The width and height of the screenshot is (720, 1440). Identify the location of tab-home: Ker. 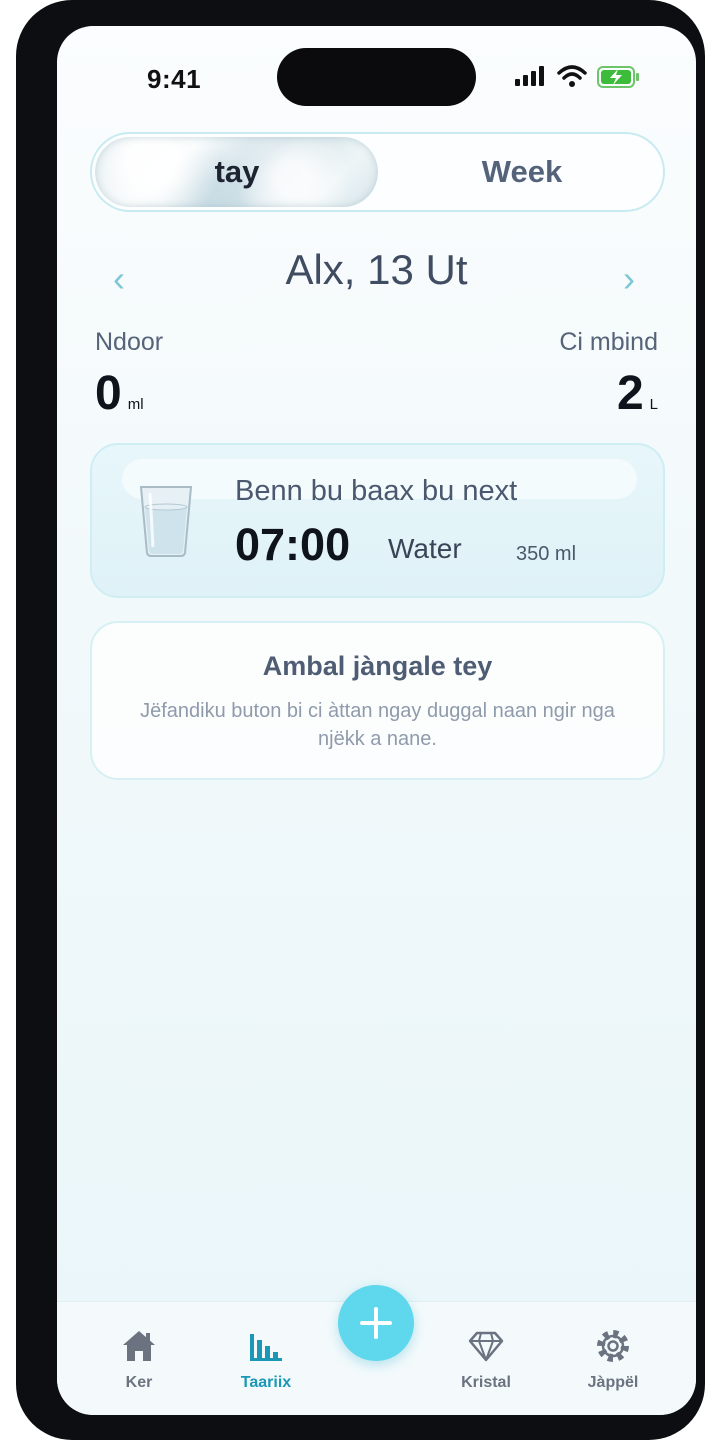
(139, 1358).